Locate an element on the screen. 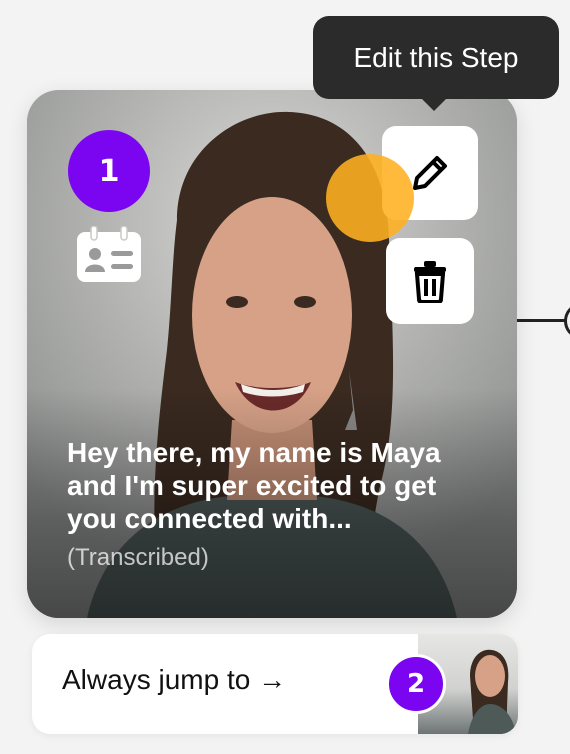 The image size is (570, 754). connector-port is located at coordinates (567, 321).